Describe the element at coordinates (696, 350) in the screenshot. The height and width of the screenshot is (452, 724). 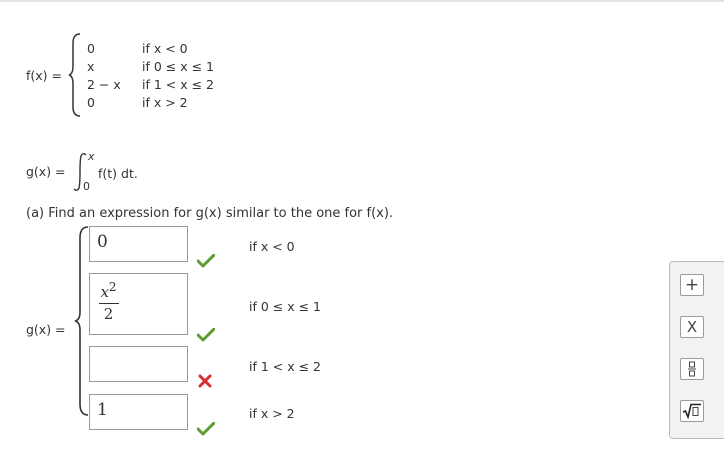
I see `math-palette: + X` at that location.